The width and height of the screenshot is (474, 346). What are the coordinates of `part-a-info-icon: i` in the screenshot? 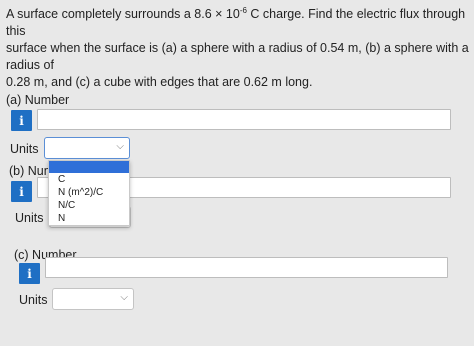 It's located at (21, 120).